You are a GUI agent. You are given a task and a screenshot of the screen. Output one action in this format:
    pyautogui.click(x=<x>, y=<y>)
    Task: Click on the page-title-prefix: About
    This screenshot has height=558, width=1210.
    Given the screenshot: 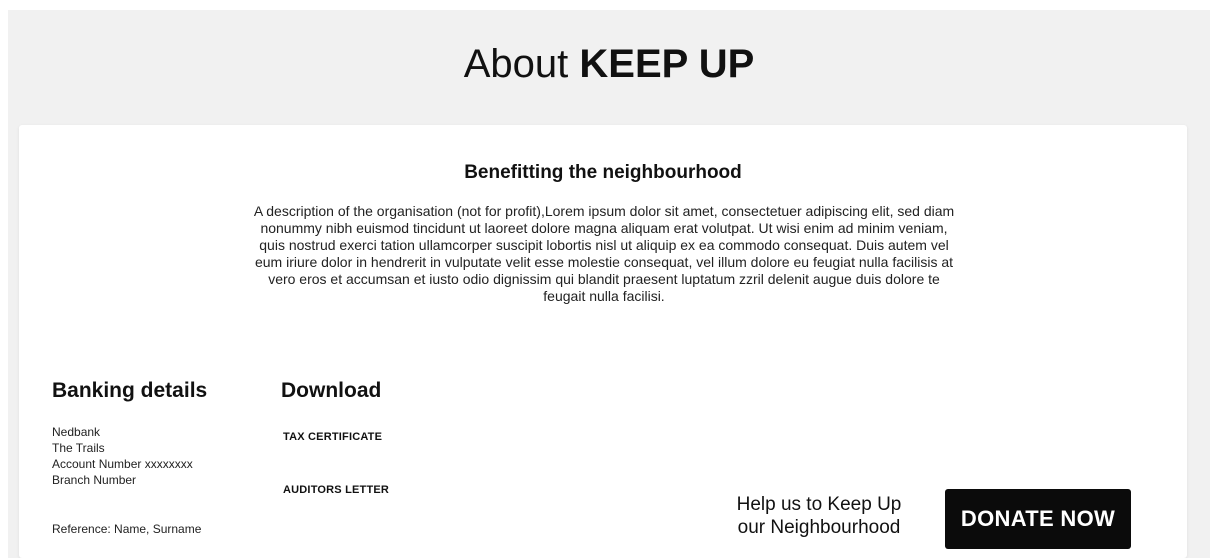 What is the action you would take?
    pyautogui.click(x=521, y=64)
    